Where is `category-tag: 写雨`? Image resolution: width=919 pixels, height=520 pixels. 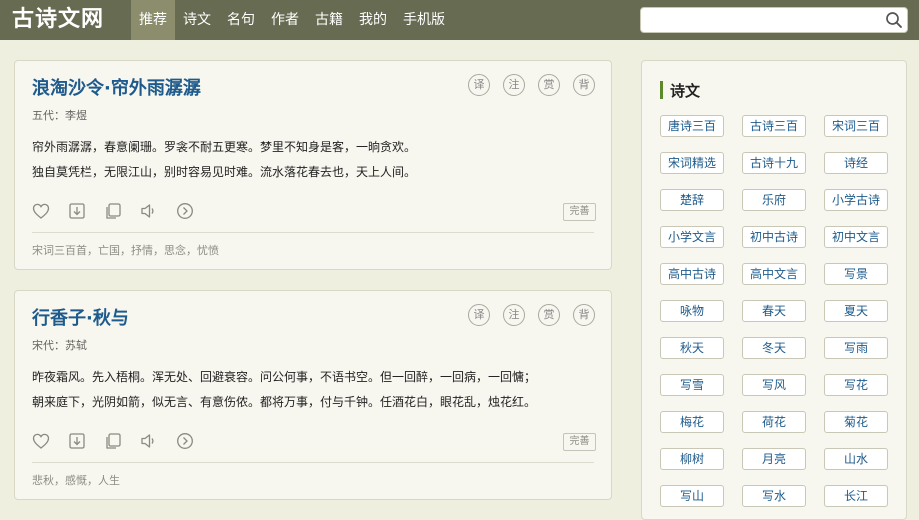
category-tag: 写雨 is located at coordinates (856, 348).